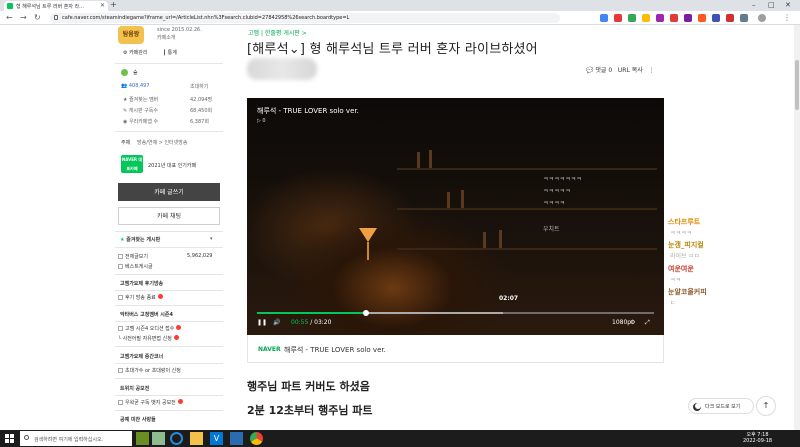  What do you see at coordinates (142, 284) in the screenshot?
I see `section-title: 고멤가요제 후기방송` at bounding box center [142, 284].